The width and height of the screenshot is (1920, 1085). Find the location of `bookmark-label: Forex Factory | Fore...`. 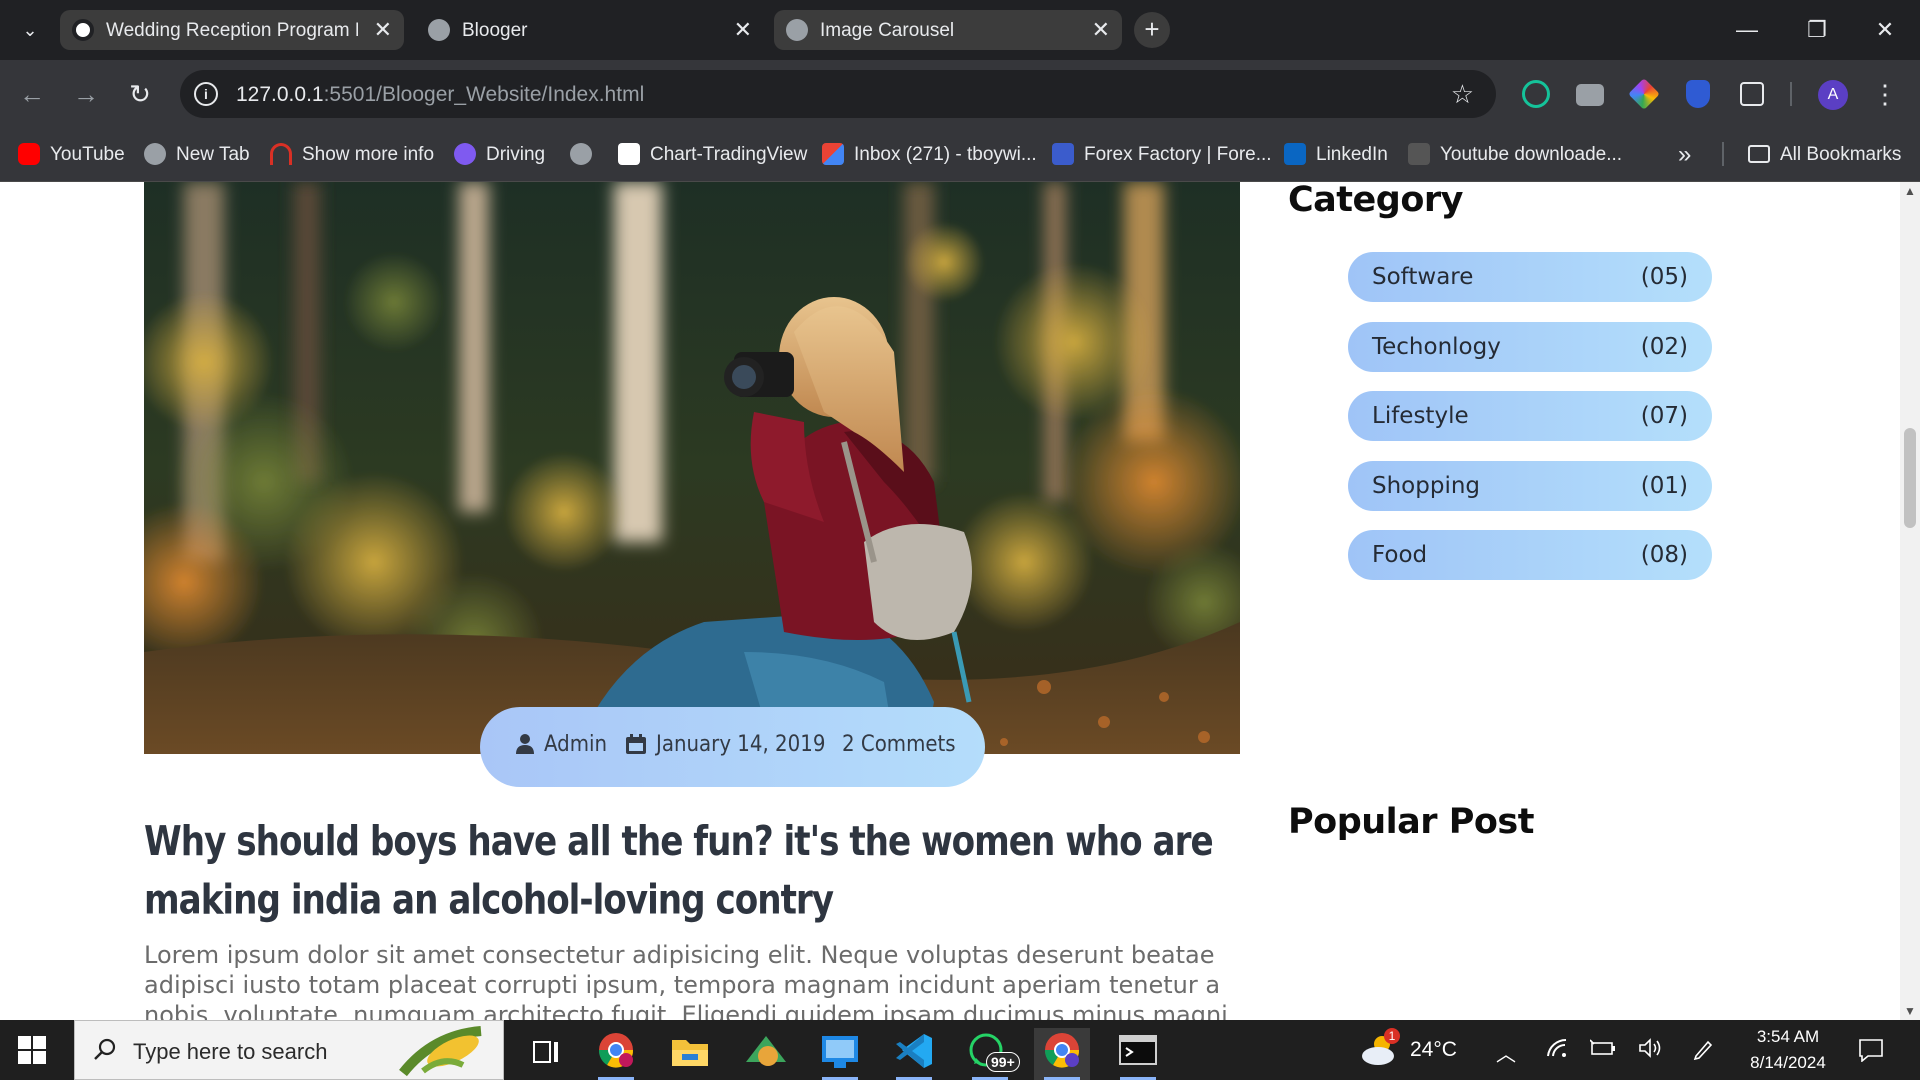

bookmark-label: Forex Factory | Fore... is located at coordinates (1178, 154).